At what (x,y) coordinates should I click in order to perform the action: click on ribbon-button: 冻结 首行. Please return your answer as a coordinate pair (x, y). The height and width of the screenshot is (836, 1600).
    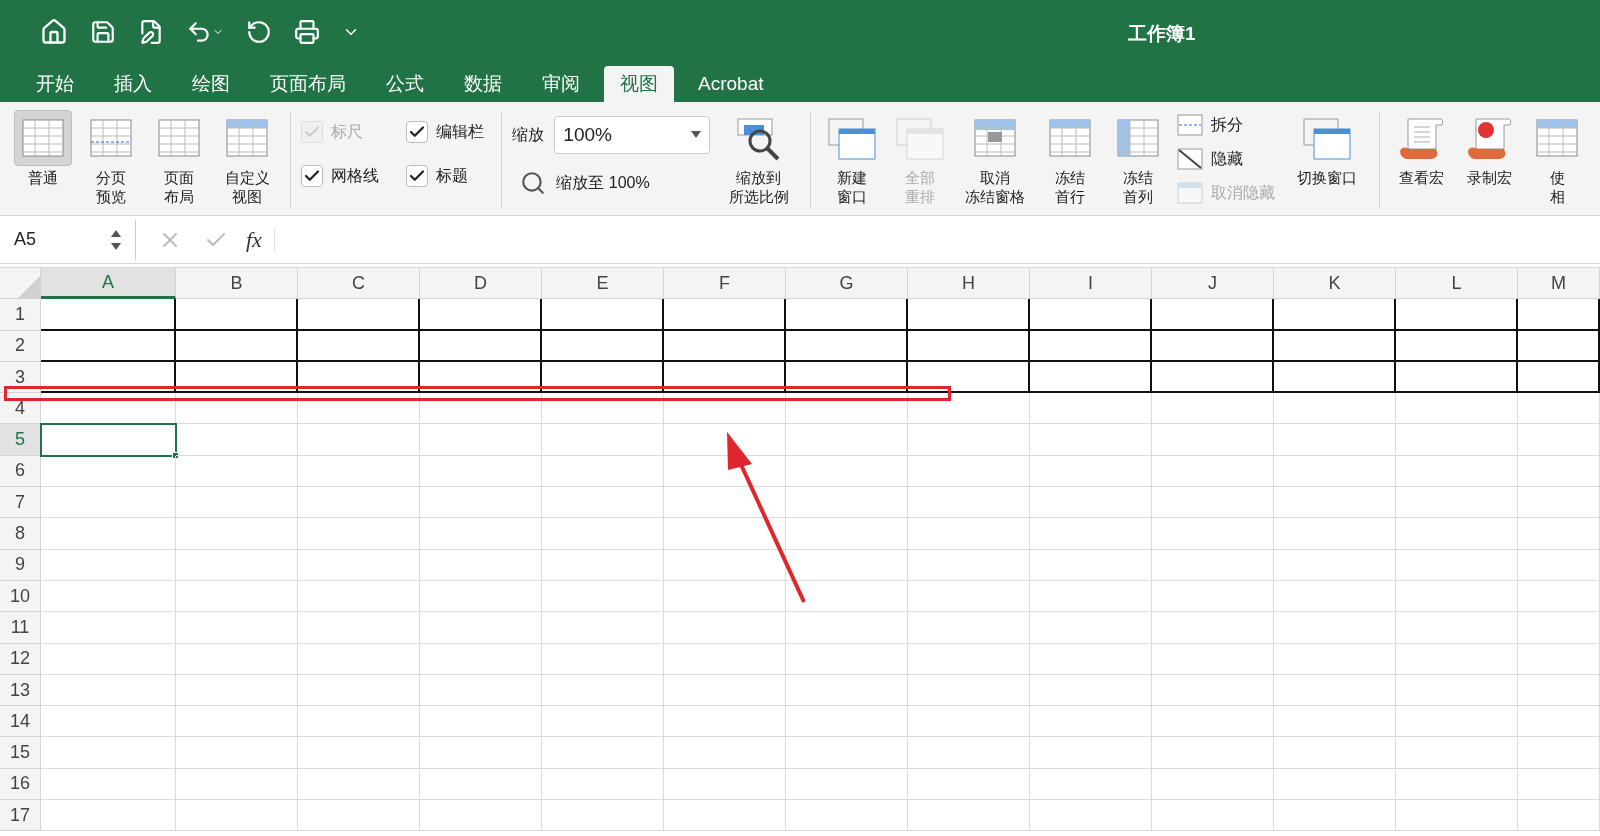
    Looking at the image, I should click on (1069, 158).